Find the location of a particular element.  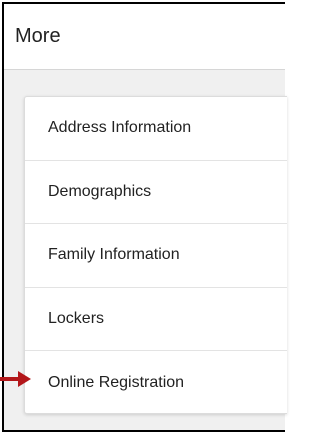

arrow-head is located at coordinates (24, 379).